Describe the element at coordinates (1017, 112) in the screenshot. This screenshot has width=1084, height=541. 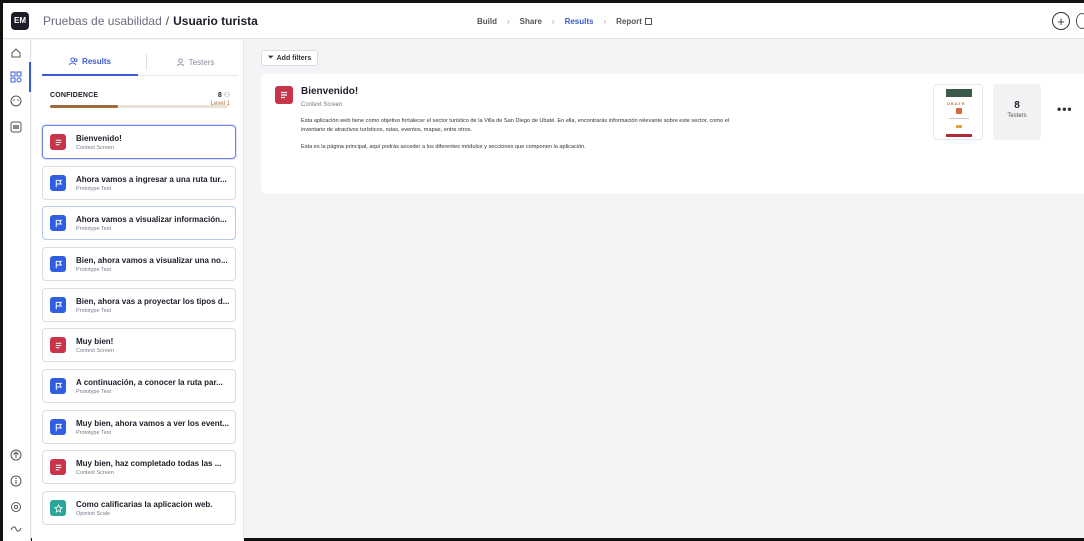
I see `testers-count-box: 8 Testers` at that location.